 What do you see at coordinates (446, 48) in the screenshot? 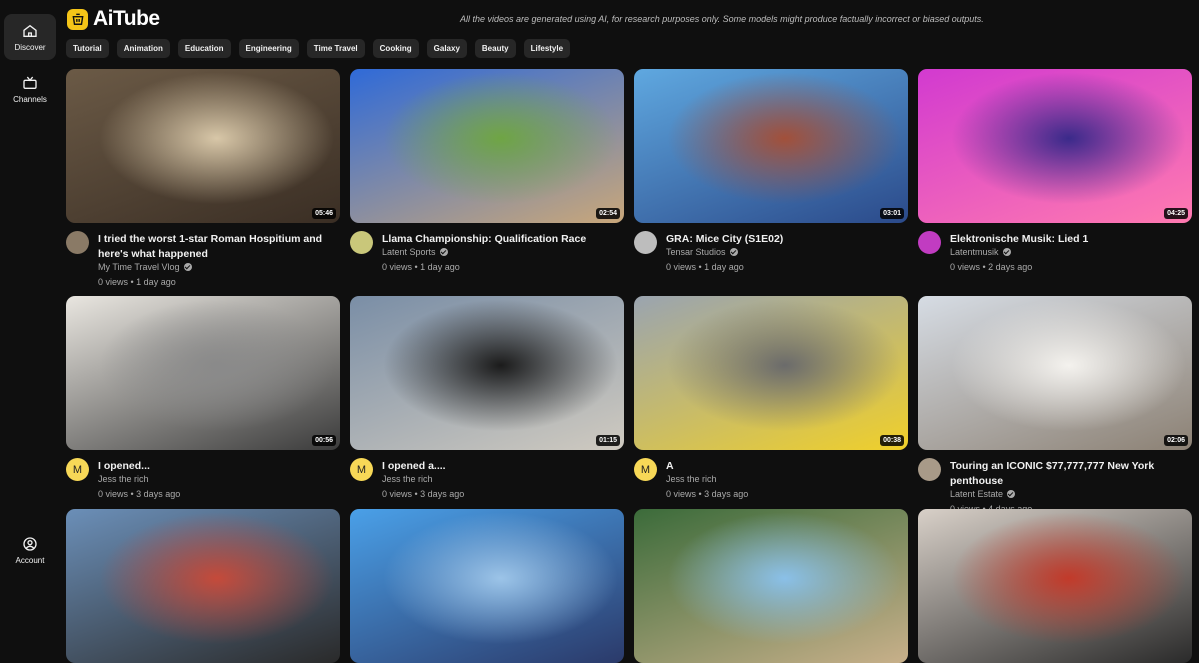
I see `category-chip: Galaxy` at bounding box center [446, 48].